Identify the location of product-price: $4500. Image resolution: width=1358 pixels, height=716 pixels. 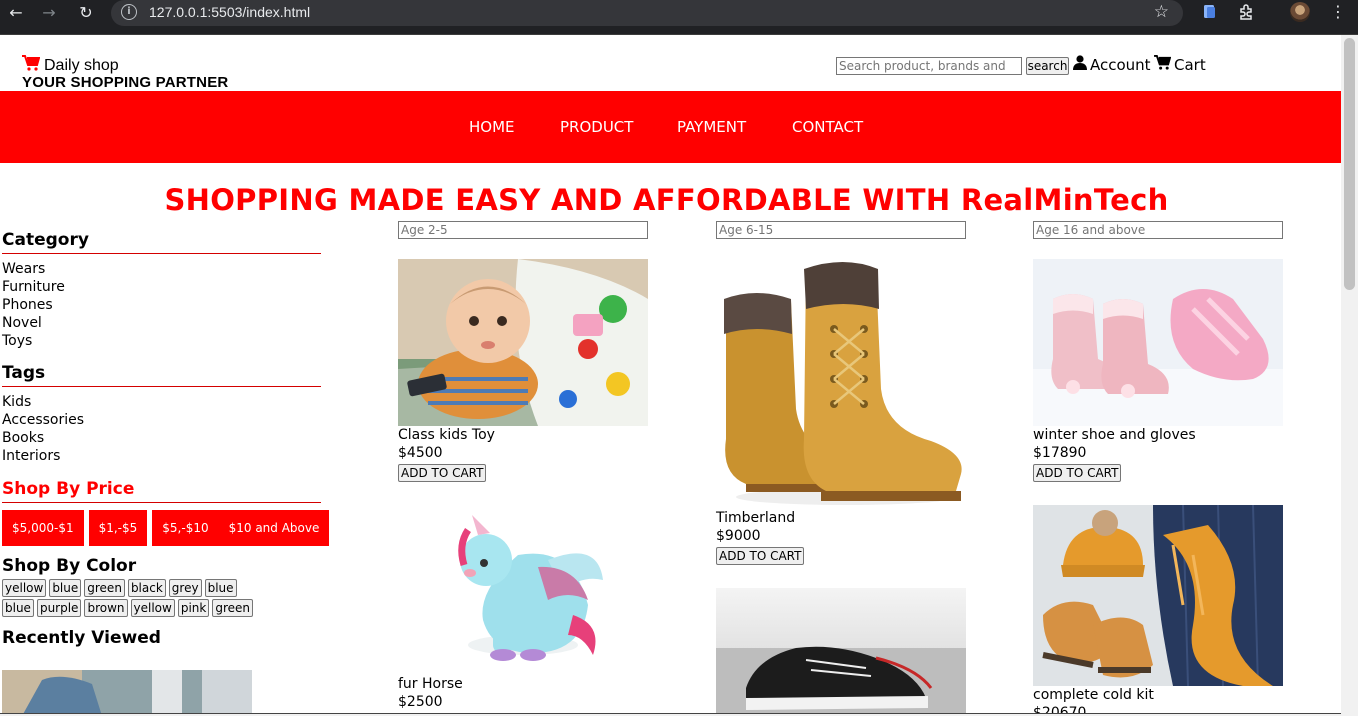
(420, 453).